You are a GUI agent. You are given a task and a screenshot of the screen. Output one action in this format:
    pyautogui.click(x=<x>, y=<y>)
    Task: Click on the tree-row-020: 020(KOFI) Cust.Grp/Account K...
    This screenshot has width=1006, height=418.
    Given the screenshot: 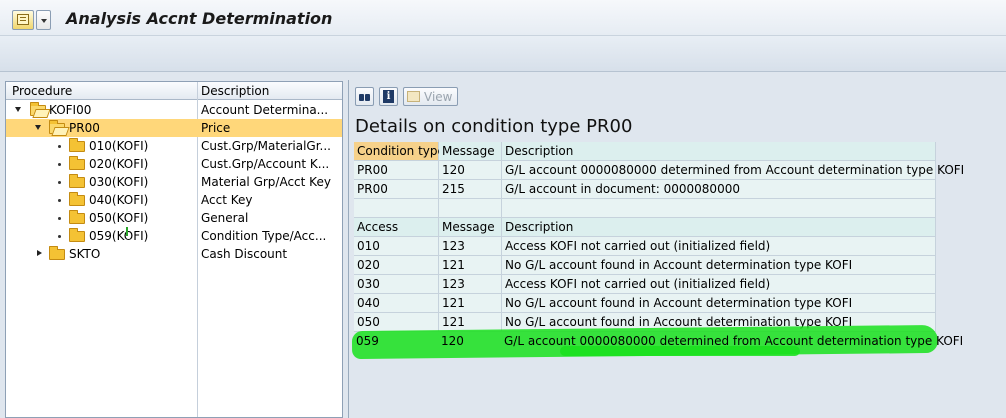 What is the action you would take?
    pyautogui.click(x=174, y=164)
    